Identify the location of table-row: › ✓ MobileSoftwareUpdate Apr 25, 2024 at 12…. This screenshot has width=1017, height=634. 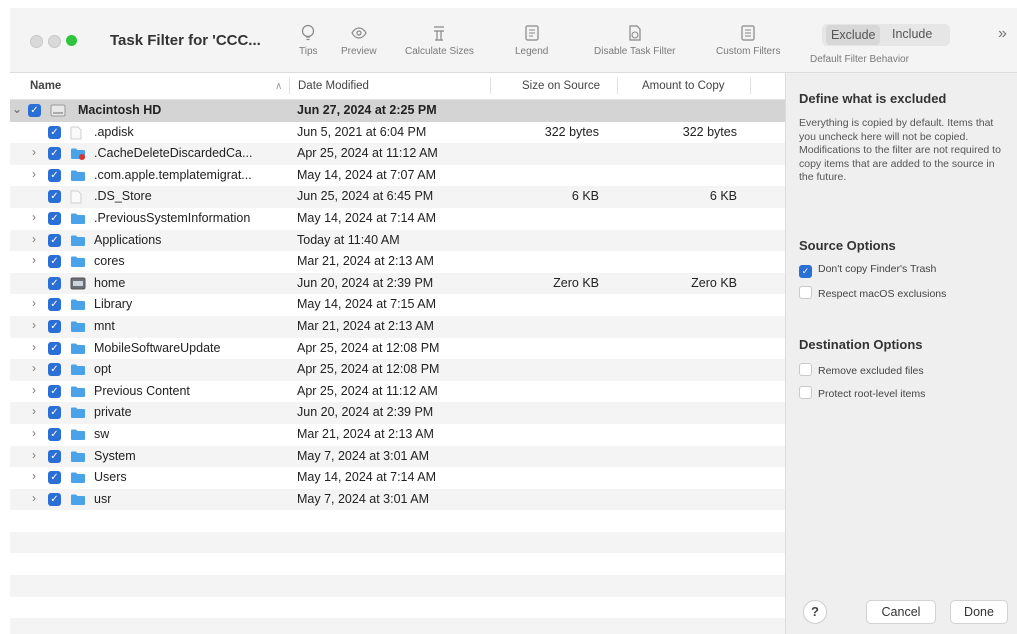
(397, 349).